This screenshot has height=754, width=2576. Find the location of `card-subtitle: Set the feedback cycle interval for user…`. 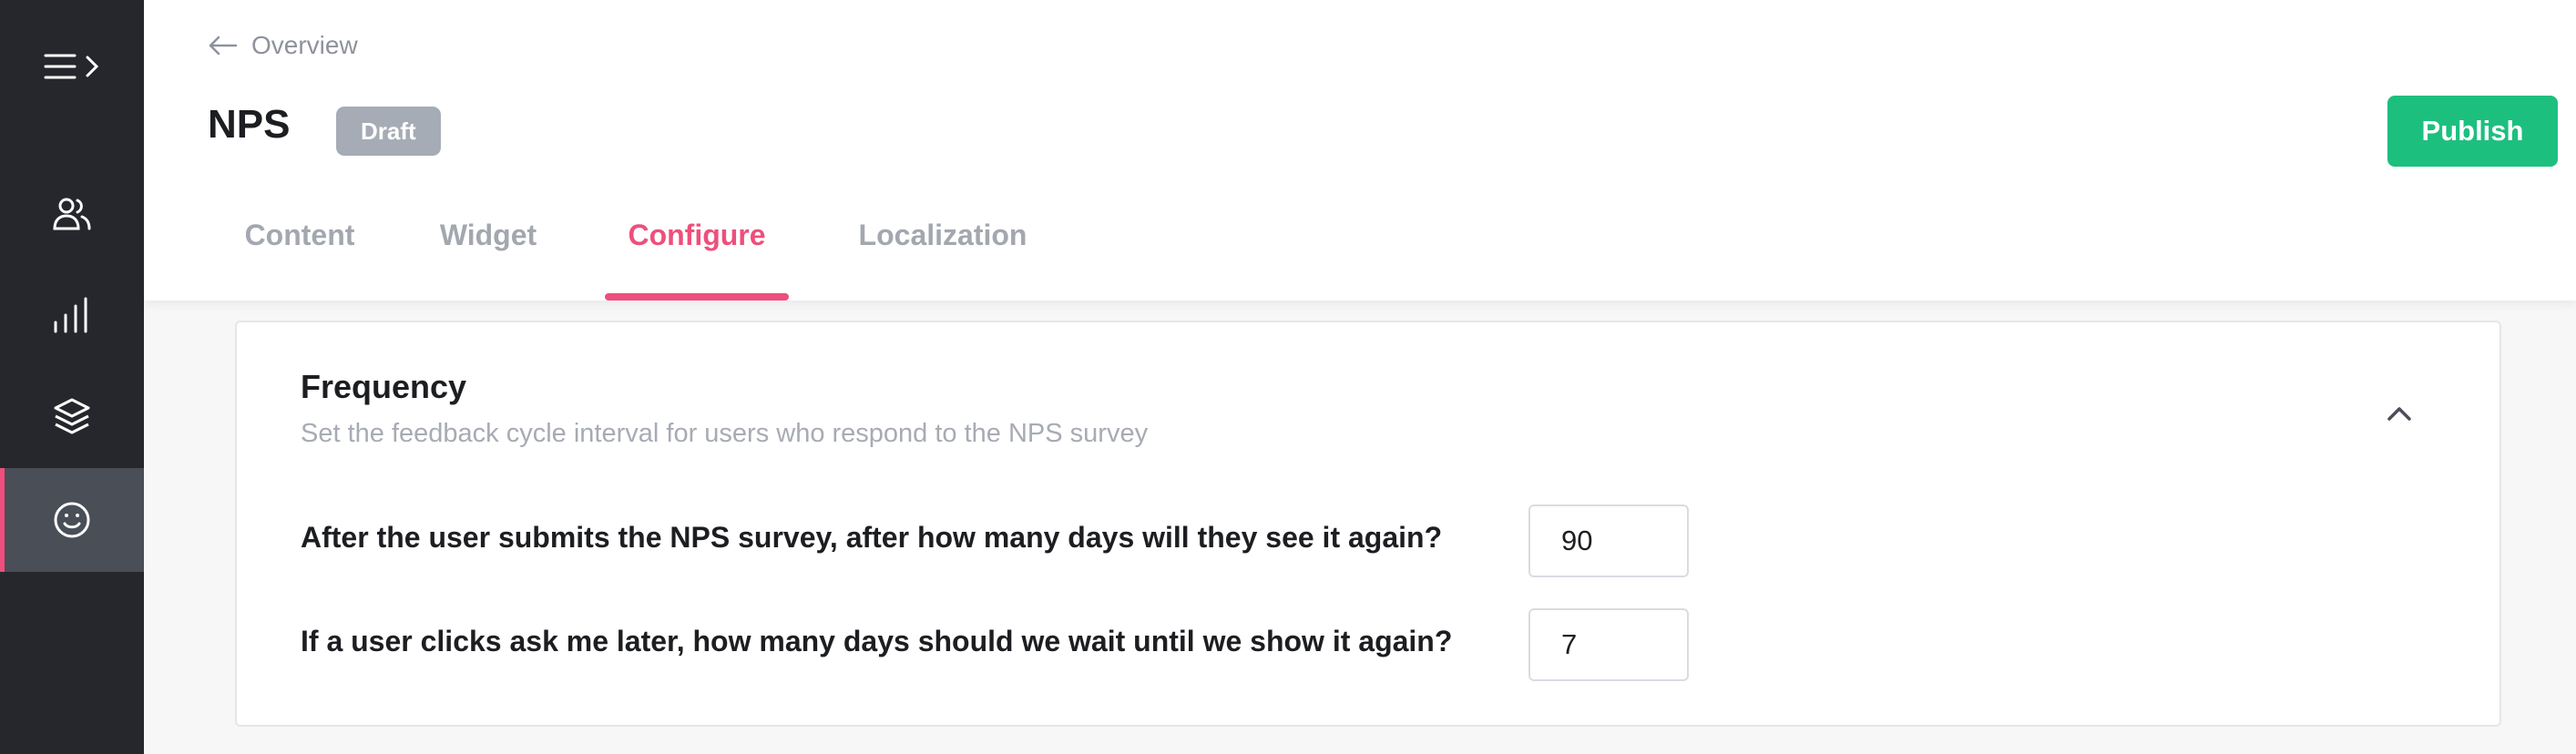

card-subtitle: Set the feedback cycle interval for user… is located at coordinates (725, 434).